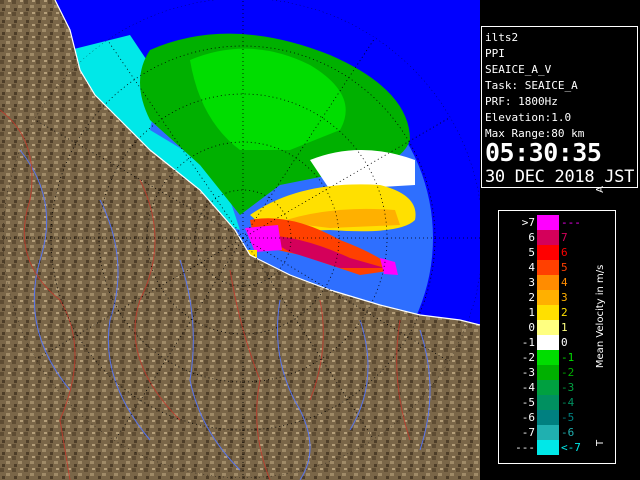 The width and height of the screenshot is (640, 480). What do you see at coordinates (564, 342) in the screenshot?
I see `legend-high-label: 0` at bounding box center [564, 342].